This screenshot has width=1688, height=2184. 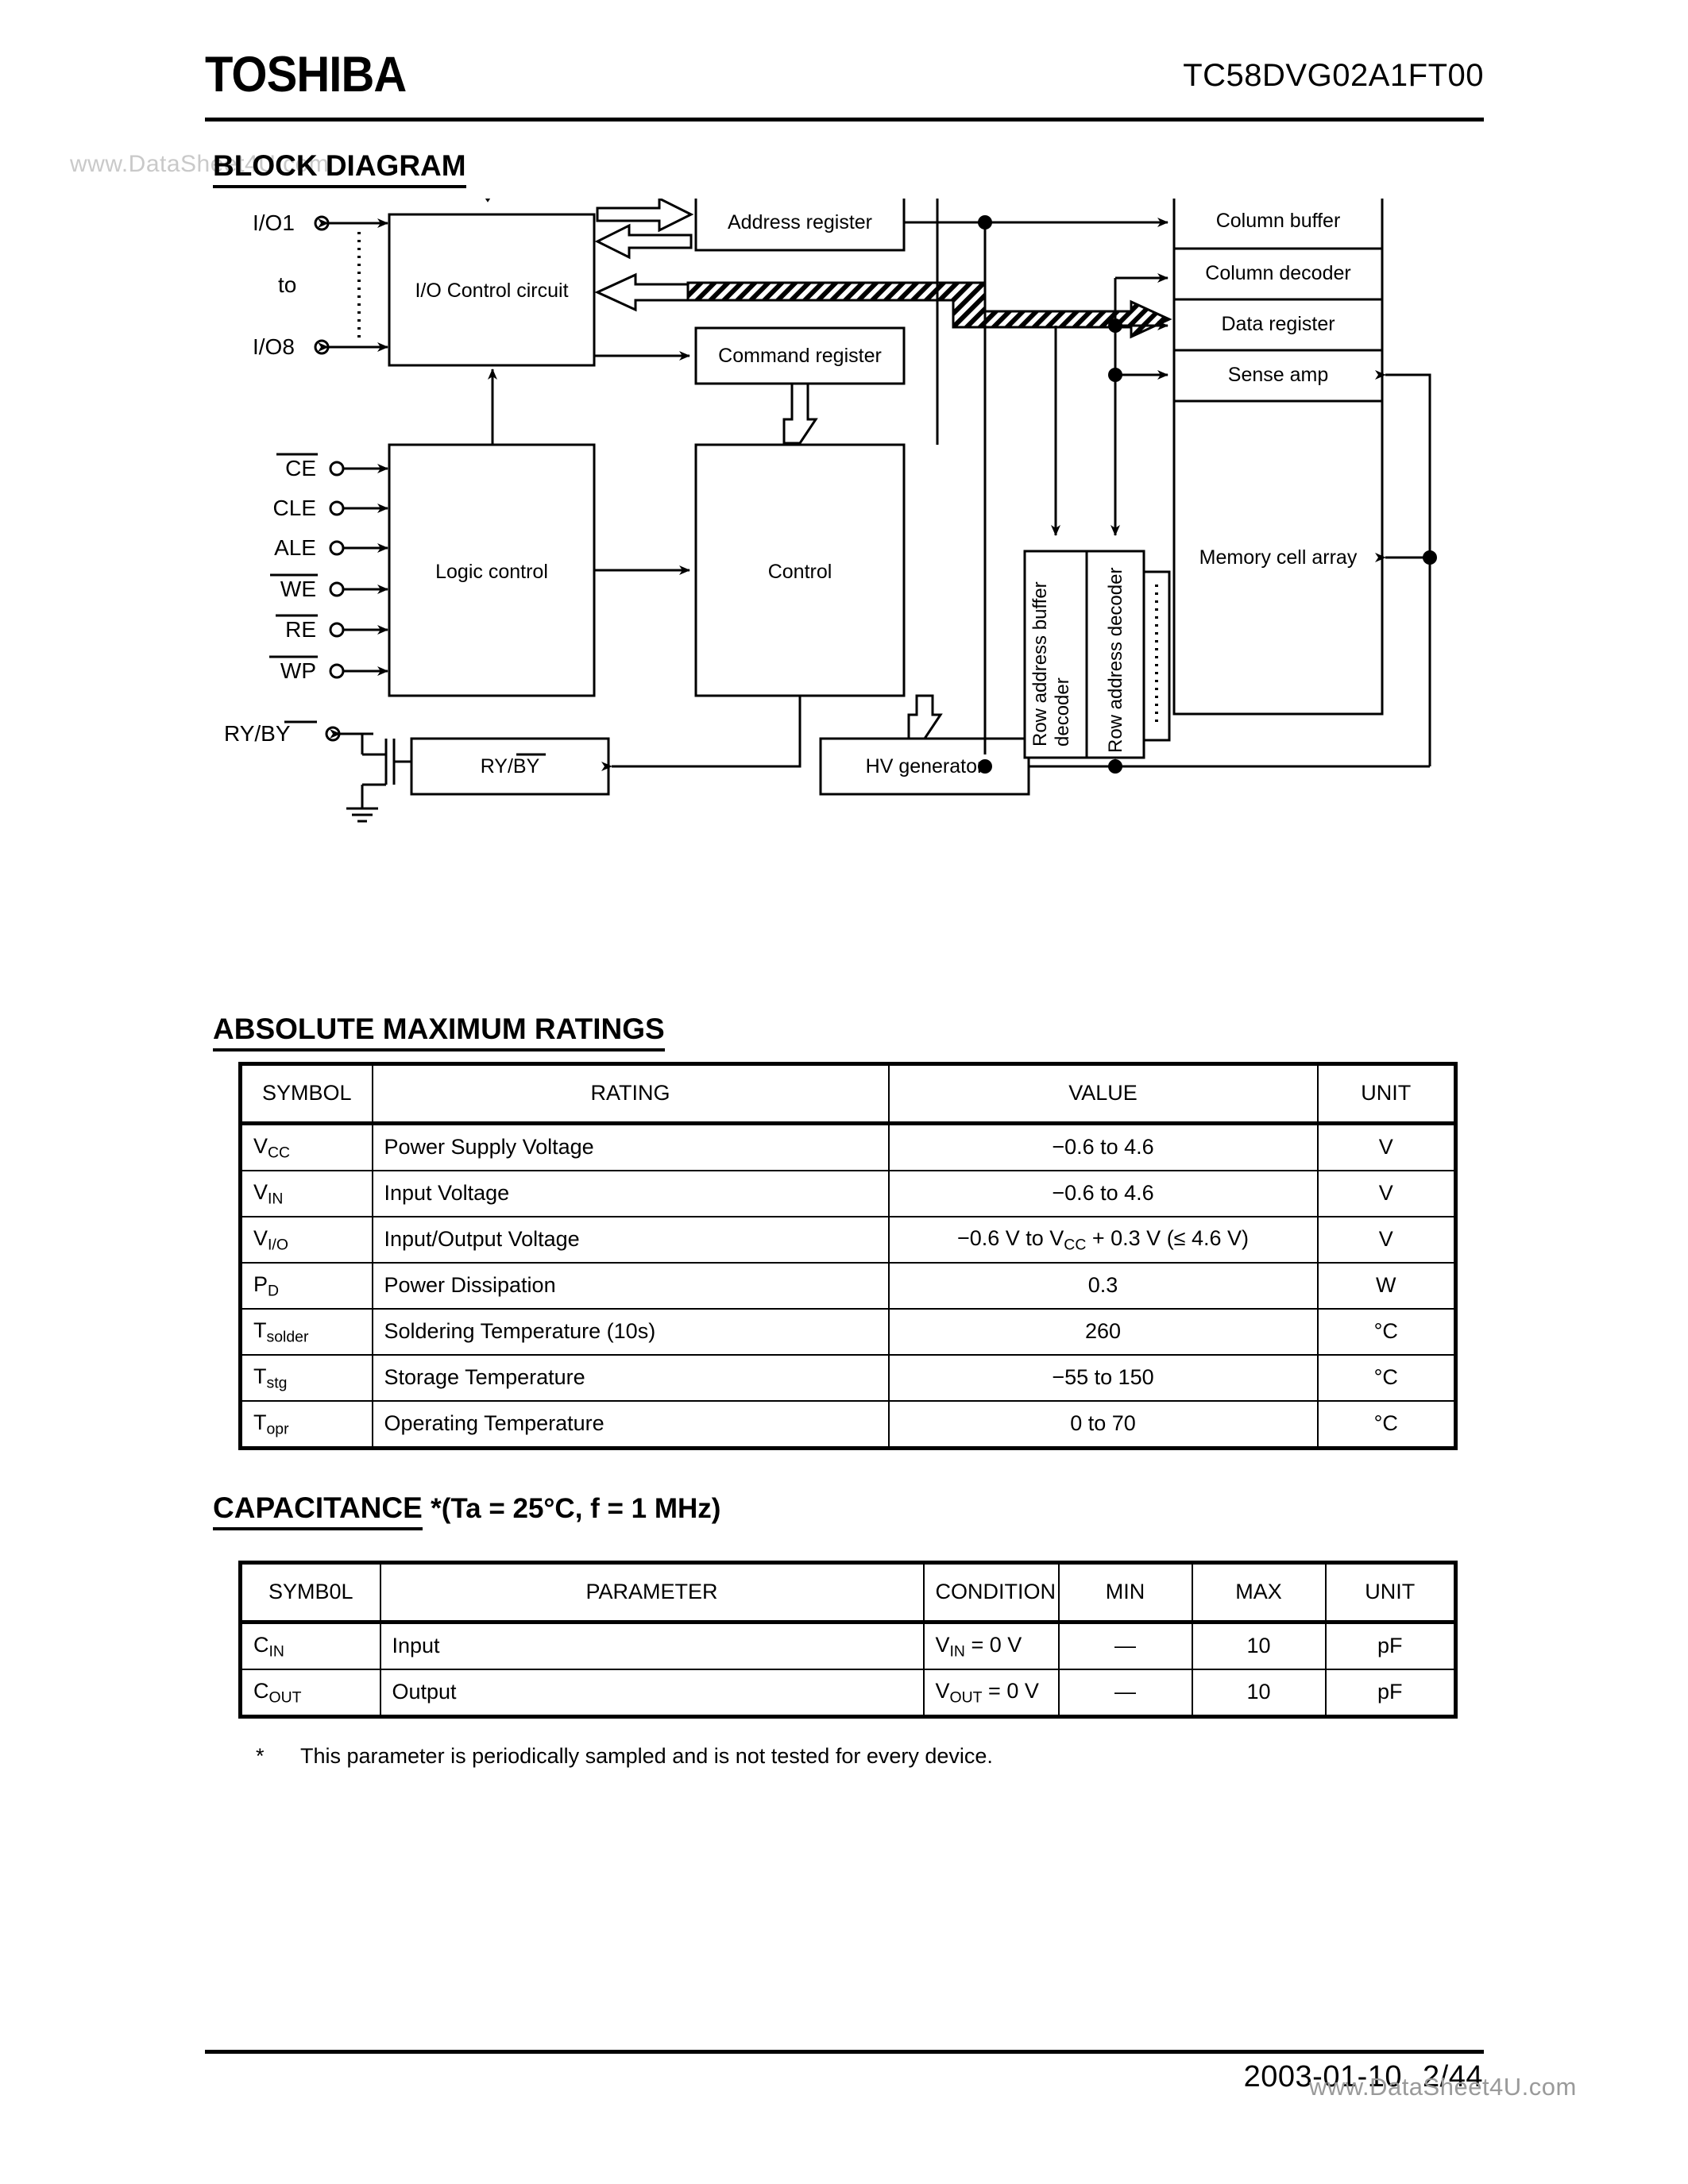 I want to click on pin-terminal-ry-by, so click(x=333, y=734).